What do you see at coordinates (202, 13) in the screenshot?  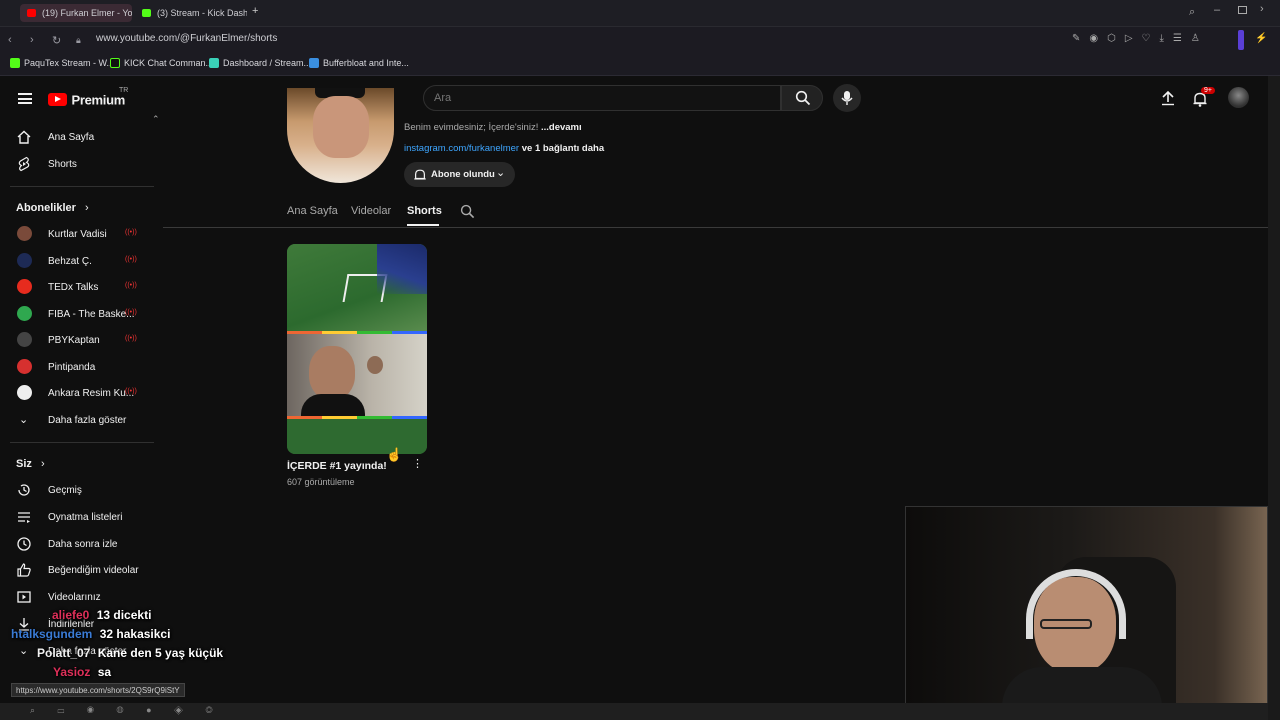 I see `tab-label: (3) Stream - Kick Dashbo` at bounding box center [202, 13].